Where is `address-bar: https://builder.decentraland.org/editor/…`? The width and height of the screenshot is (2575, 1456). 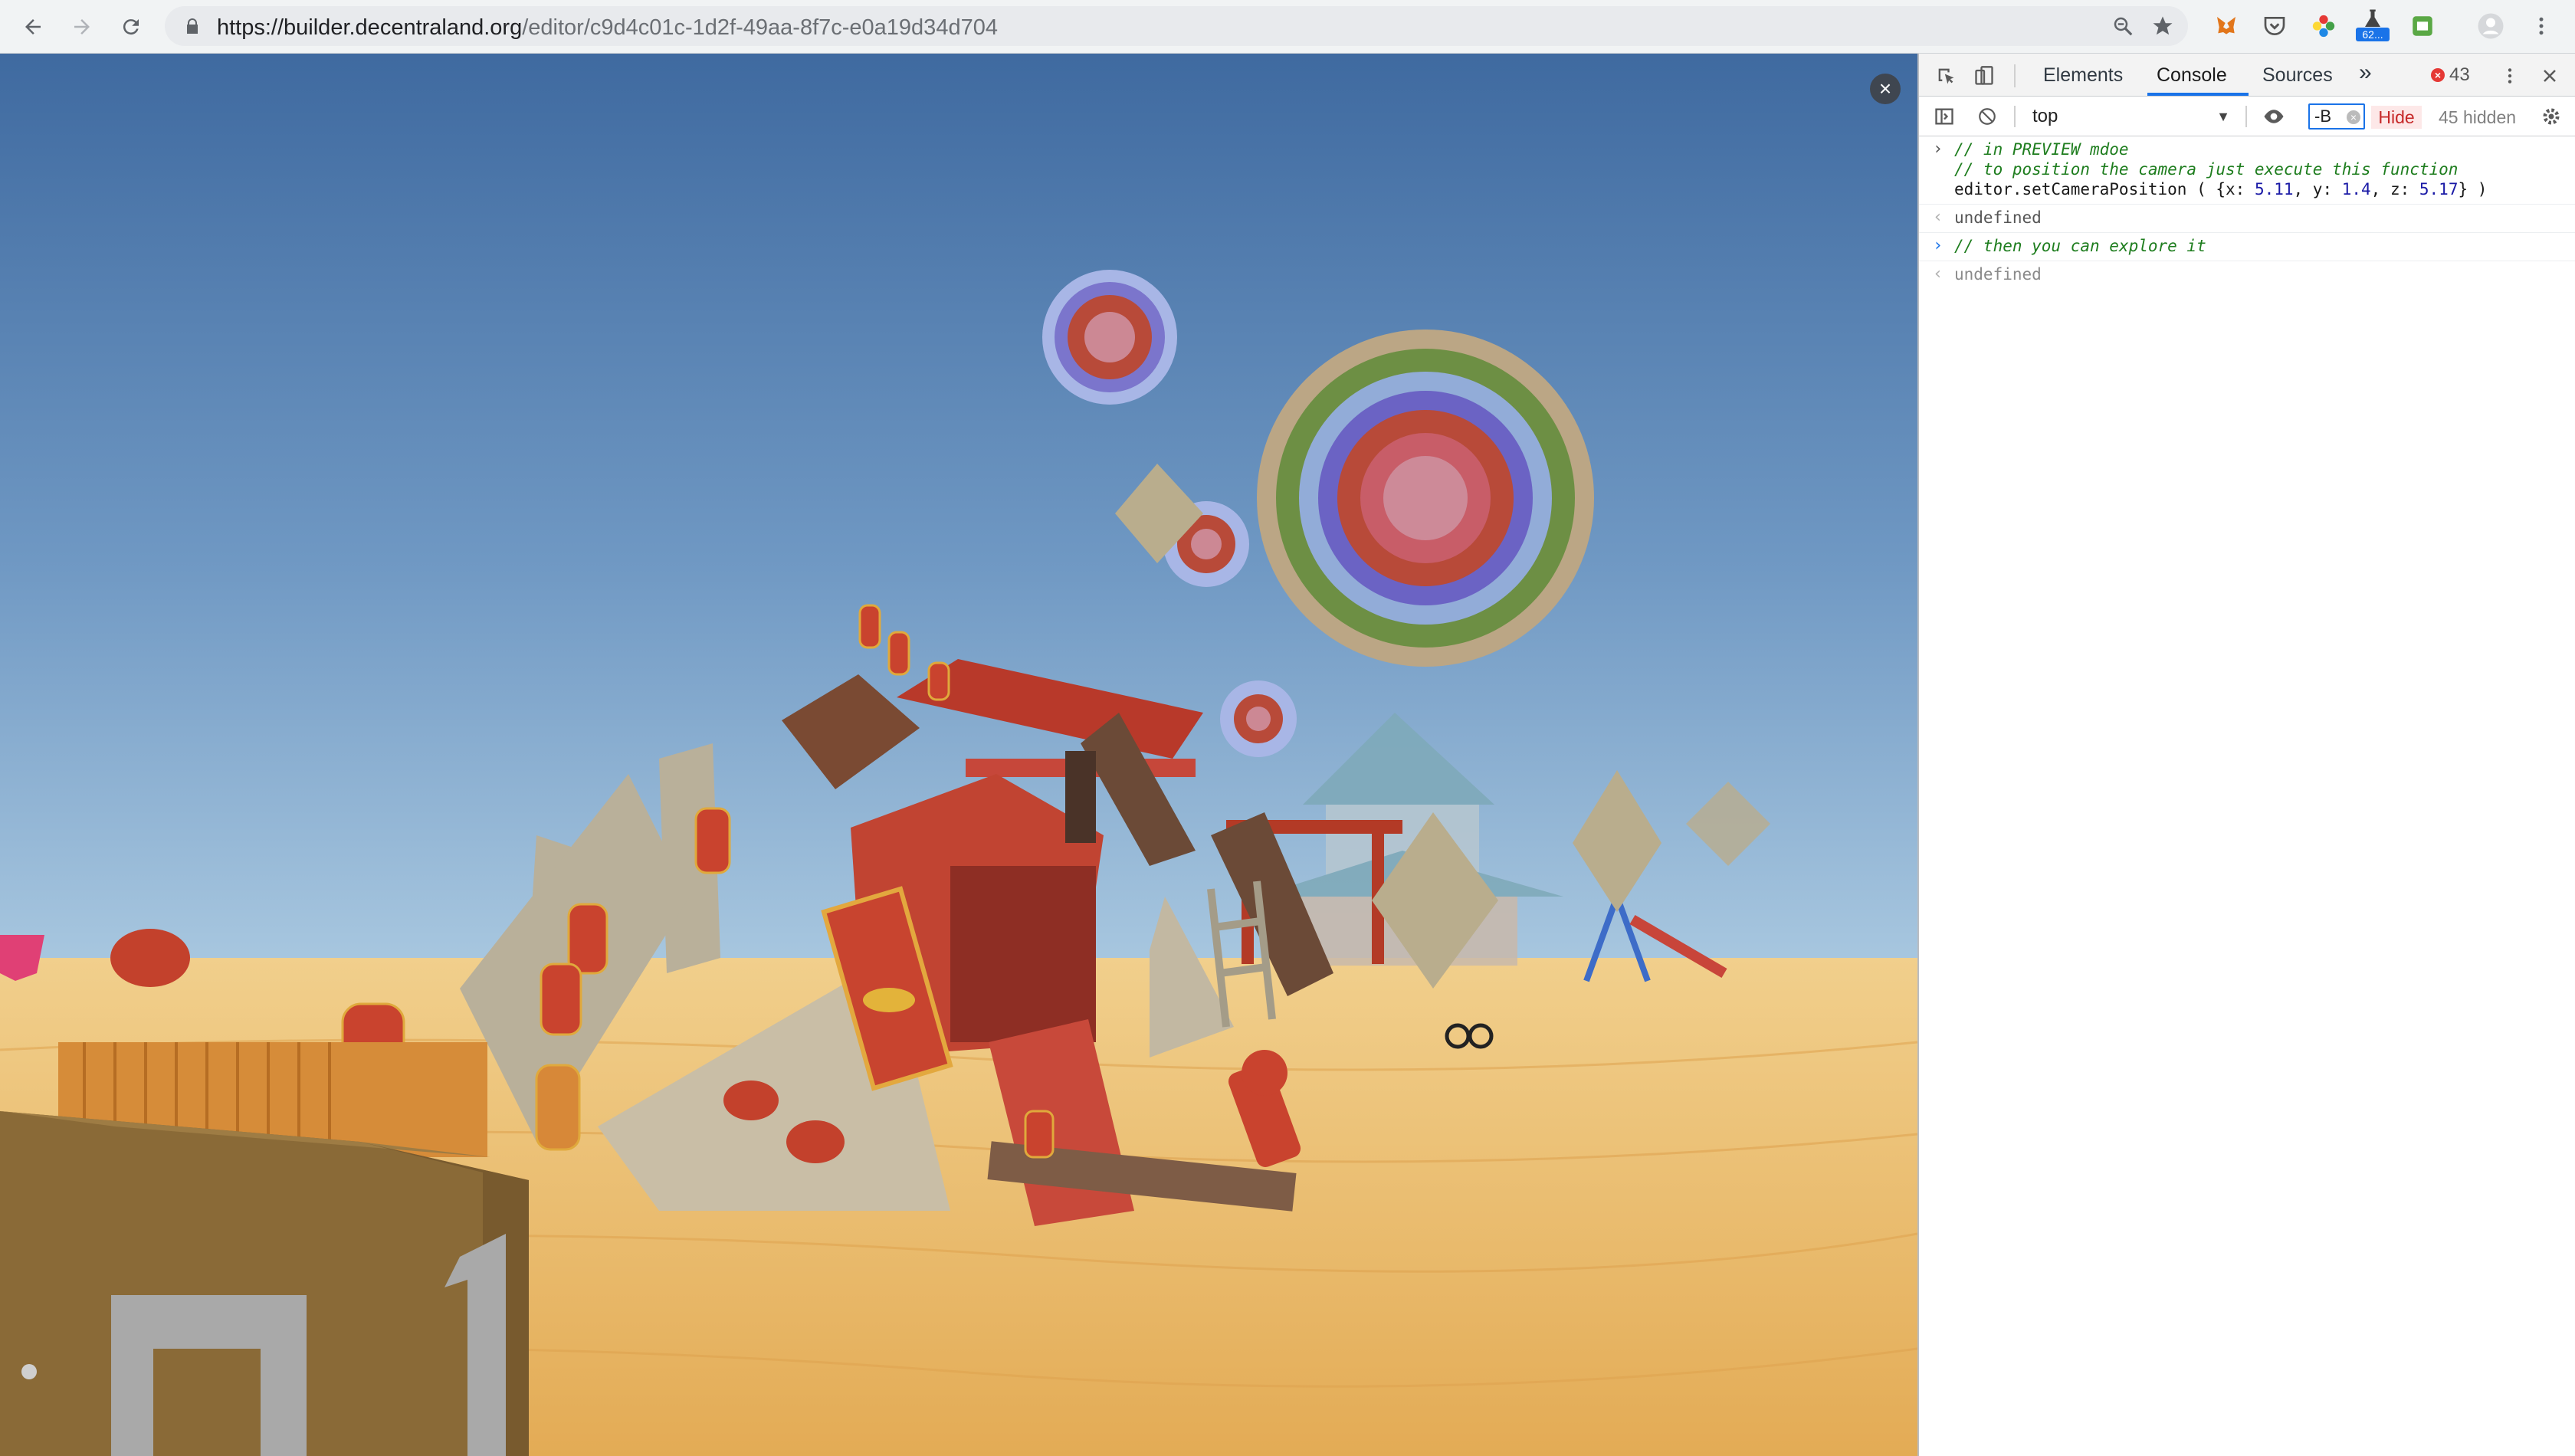 address-bar: https://builder.decentraland.org/editor/… is located at coordinates (1177, 26).